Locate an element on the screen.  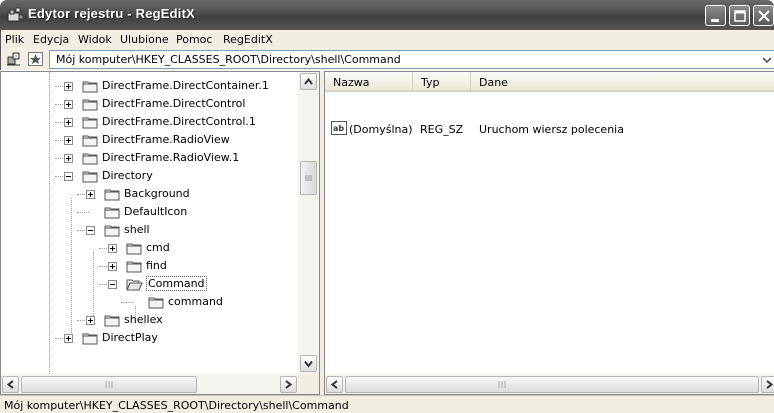
tree-node-label: cmd is located at coordinates (158, 247).